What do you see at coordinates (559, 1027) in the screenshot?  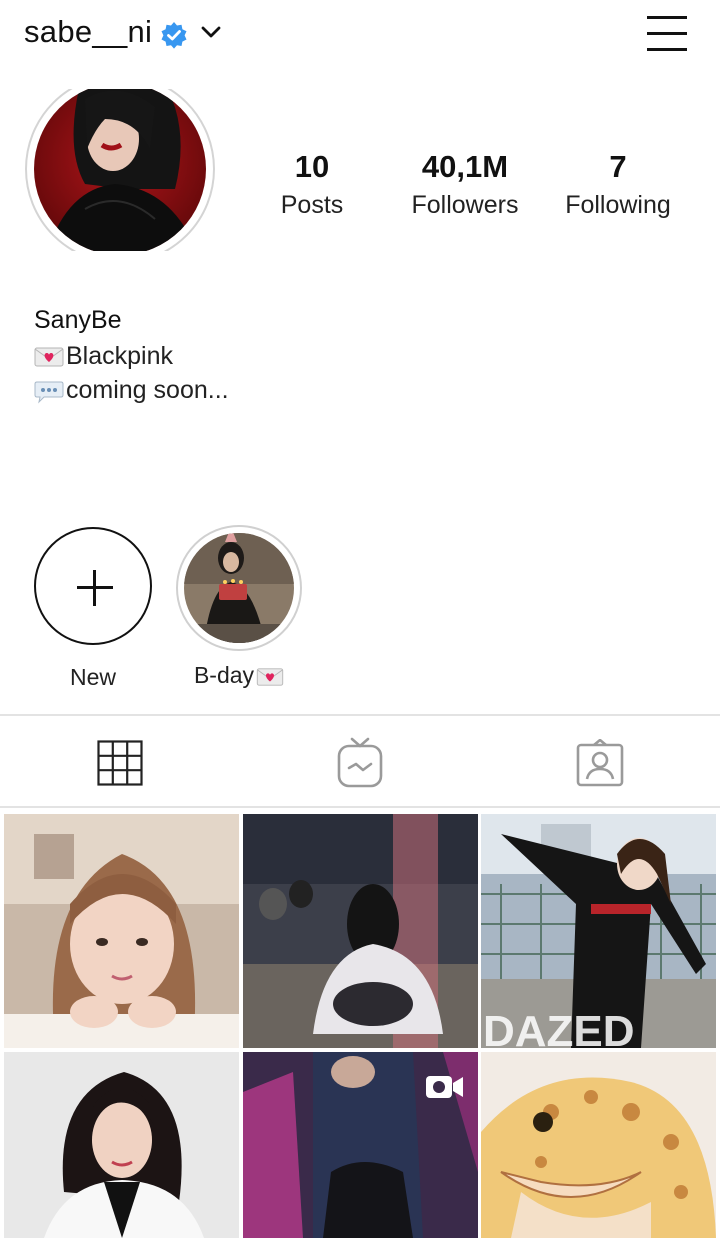 I see `dazed-watermark: DAZED` at bounding box center [559, 1027].